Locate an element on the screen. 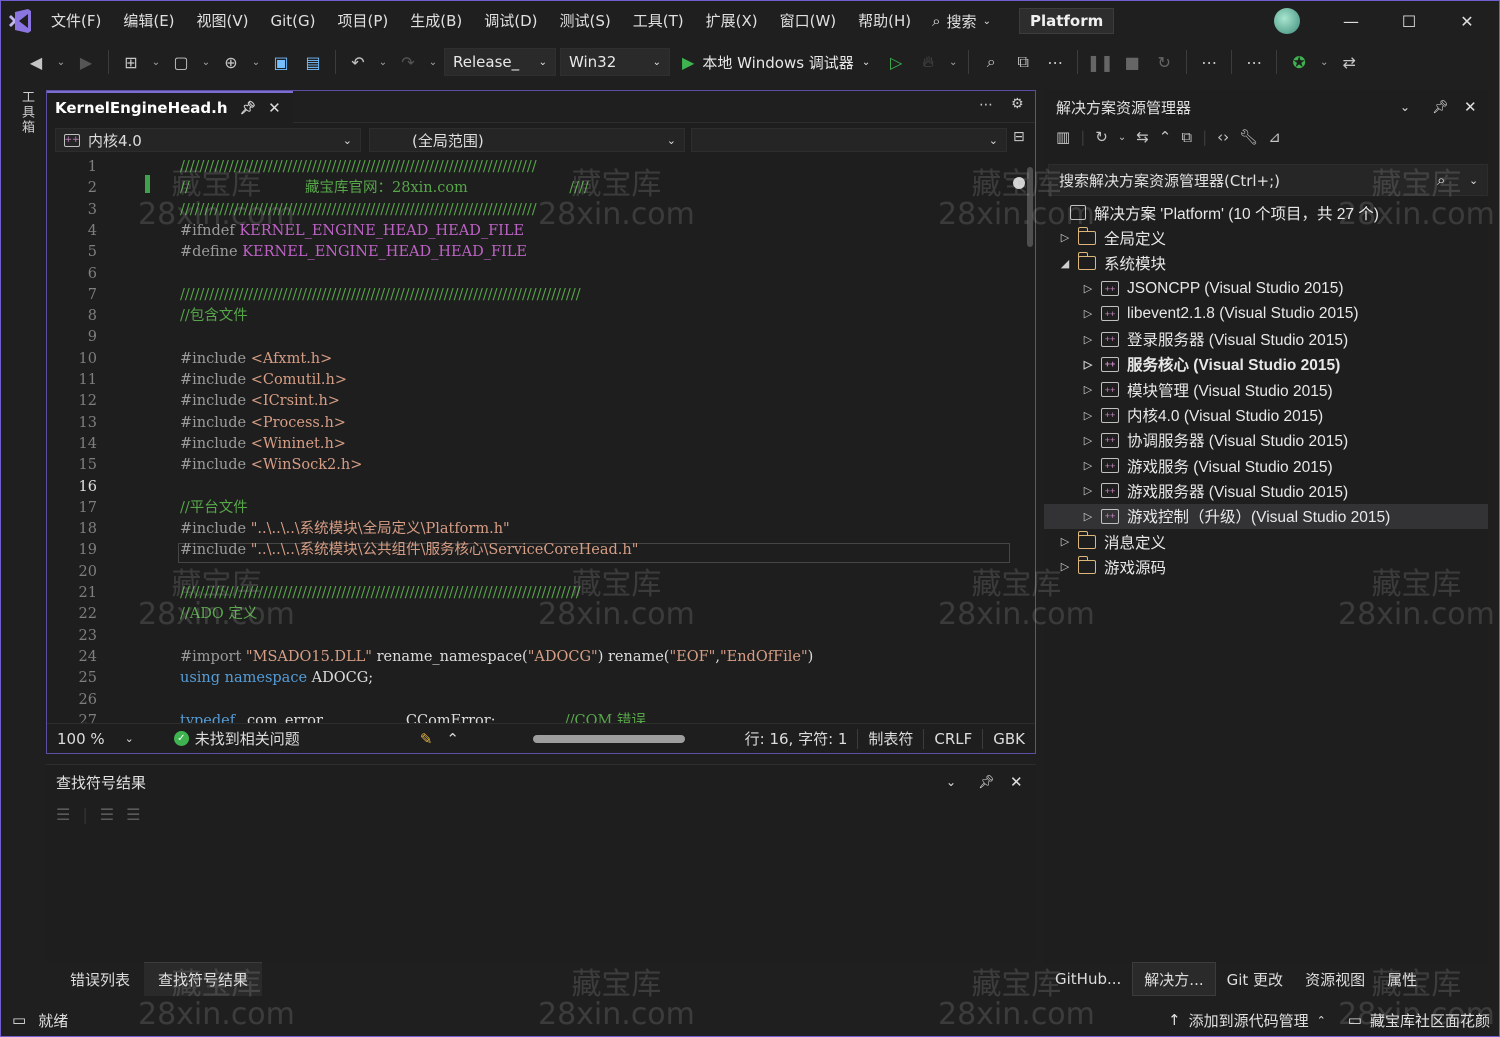  visual-studio-logo-icon is located at coordinates (20, 21).